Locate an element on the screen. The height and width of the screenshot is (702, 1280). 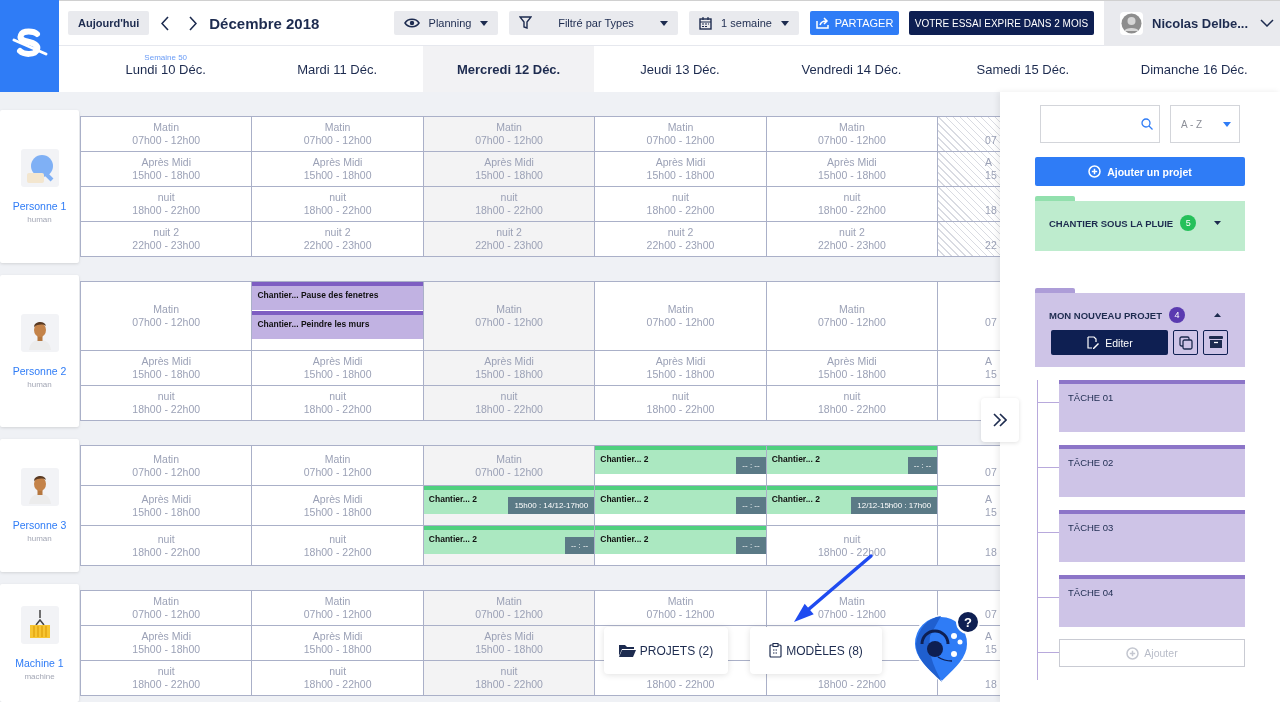
edit-button: Editer is located at coordinates (1109, 342).